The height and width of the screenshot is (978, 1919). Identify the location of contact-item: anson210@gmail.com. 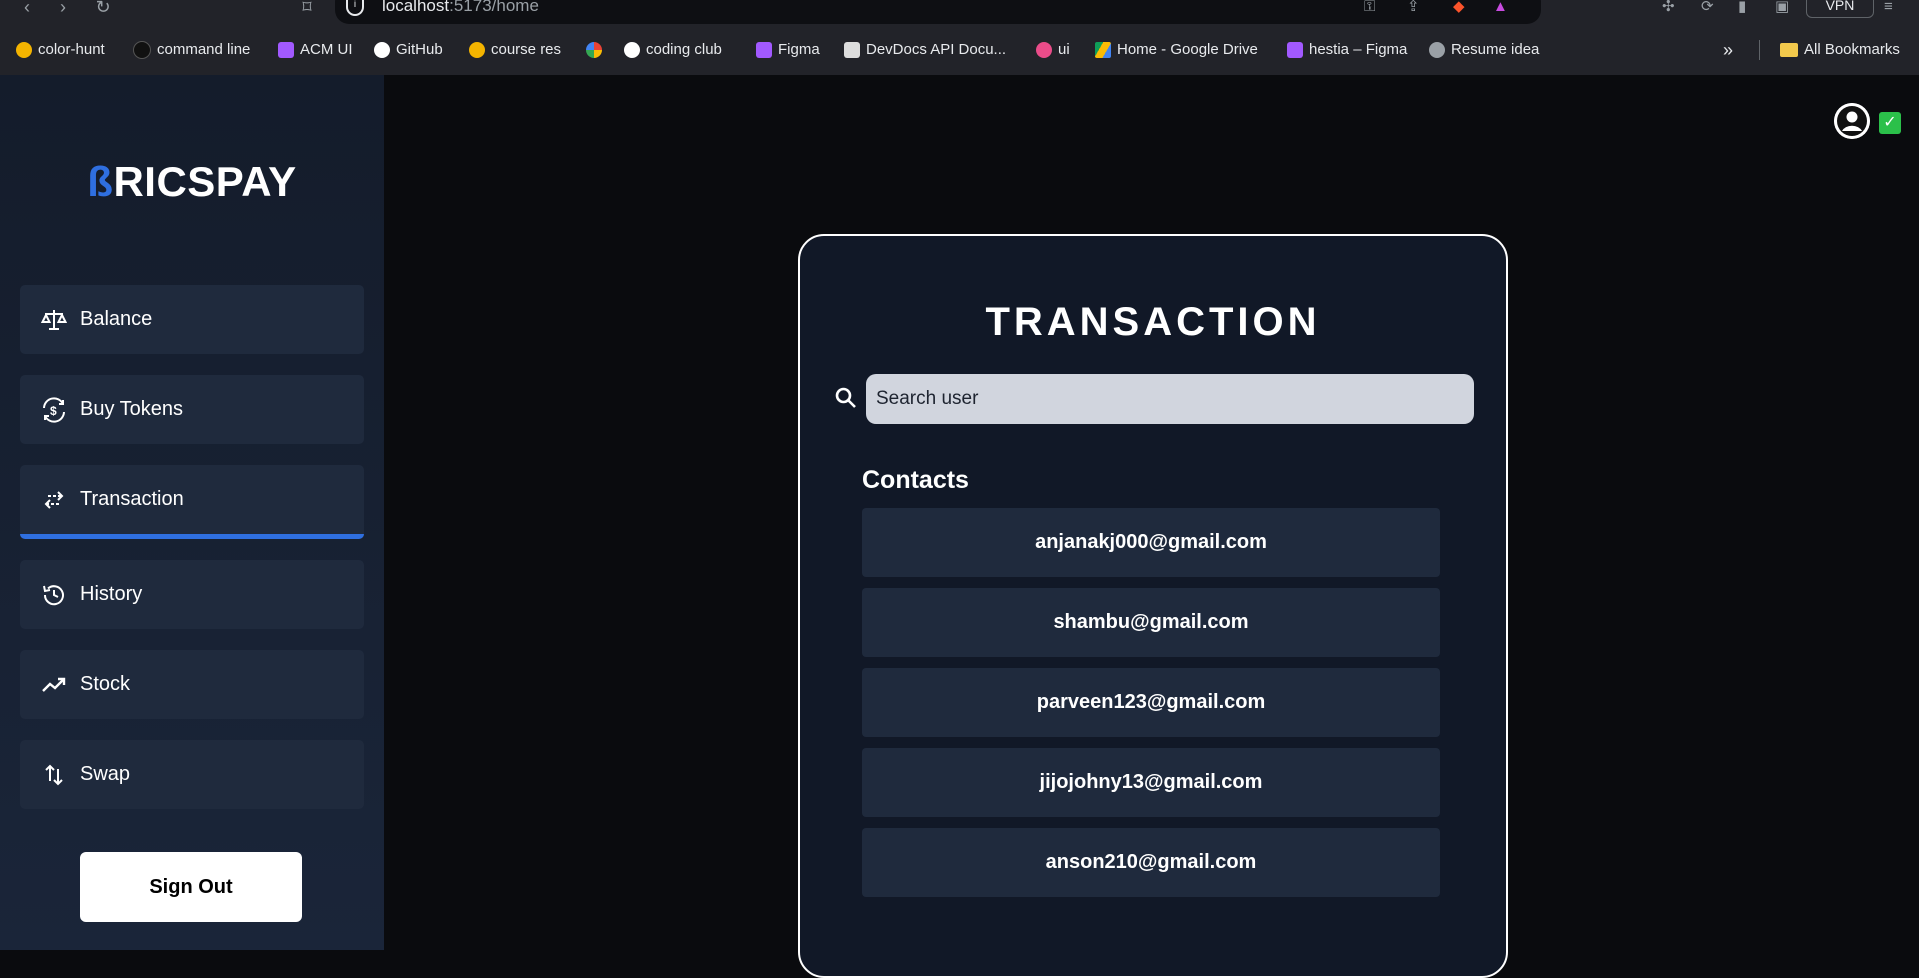
(1151, 862).